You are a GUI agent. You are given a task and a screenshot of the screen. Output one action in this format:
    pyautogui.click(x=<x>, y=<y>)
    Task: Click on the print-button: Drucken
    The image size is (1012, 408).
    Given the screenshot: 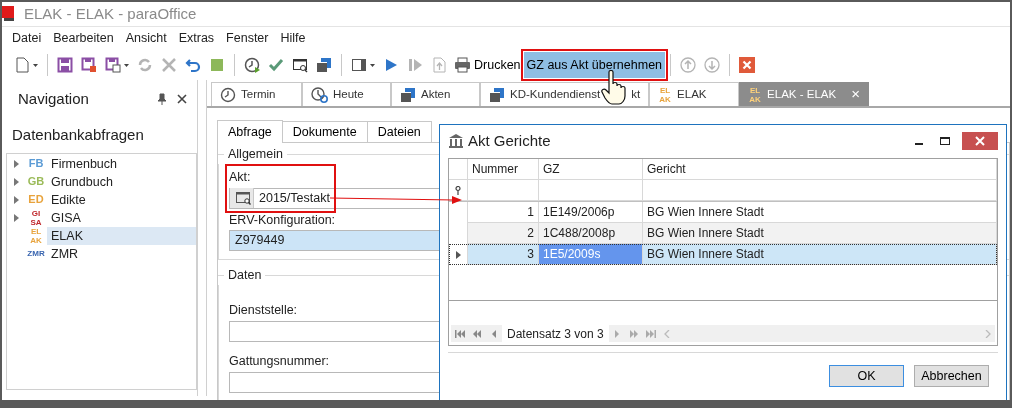 What is the action you would take?
    pyautogui.click(x=487, y=65)
    